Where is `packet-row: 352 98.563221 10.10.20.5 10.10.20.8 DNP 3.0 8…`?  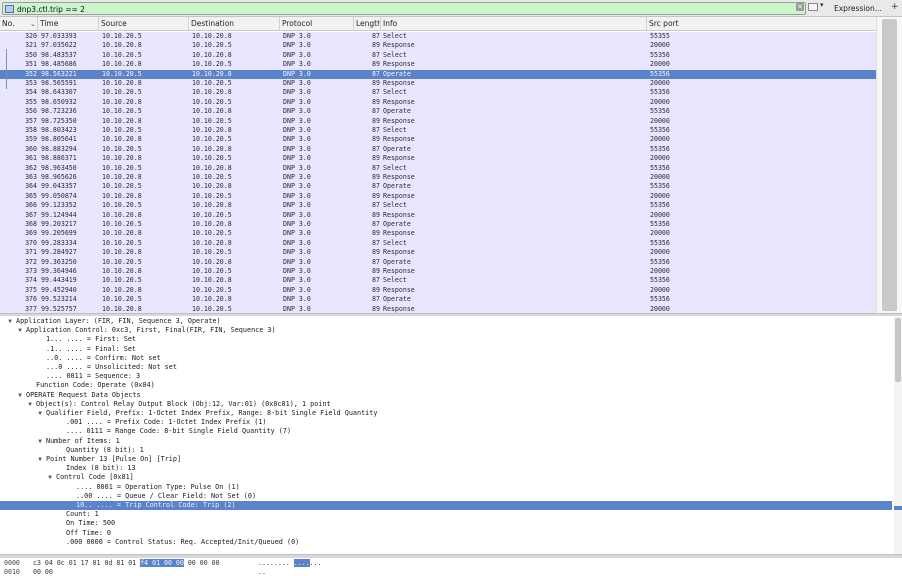
packet-row: 352 98.563221 10.10.20.5 10.10.20.8 DNP 3.0 8… is located at coordinates (438, 74).